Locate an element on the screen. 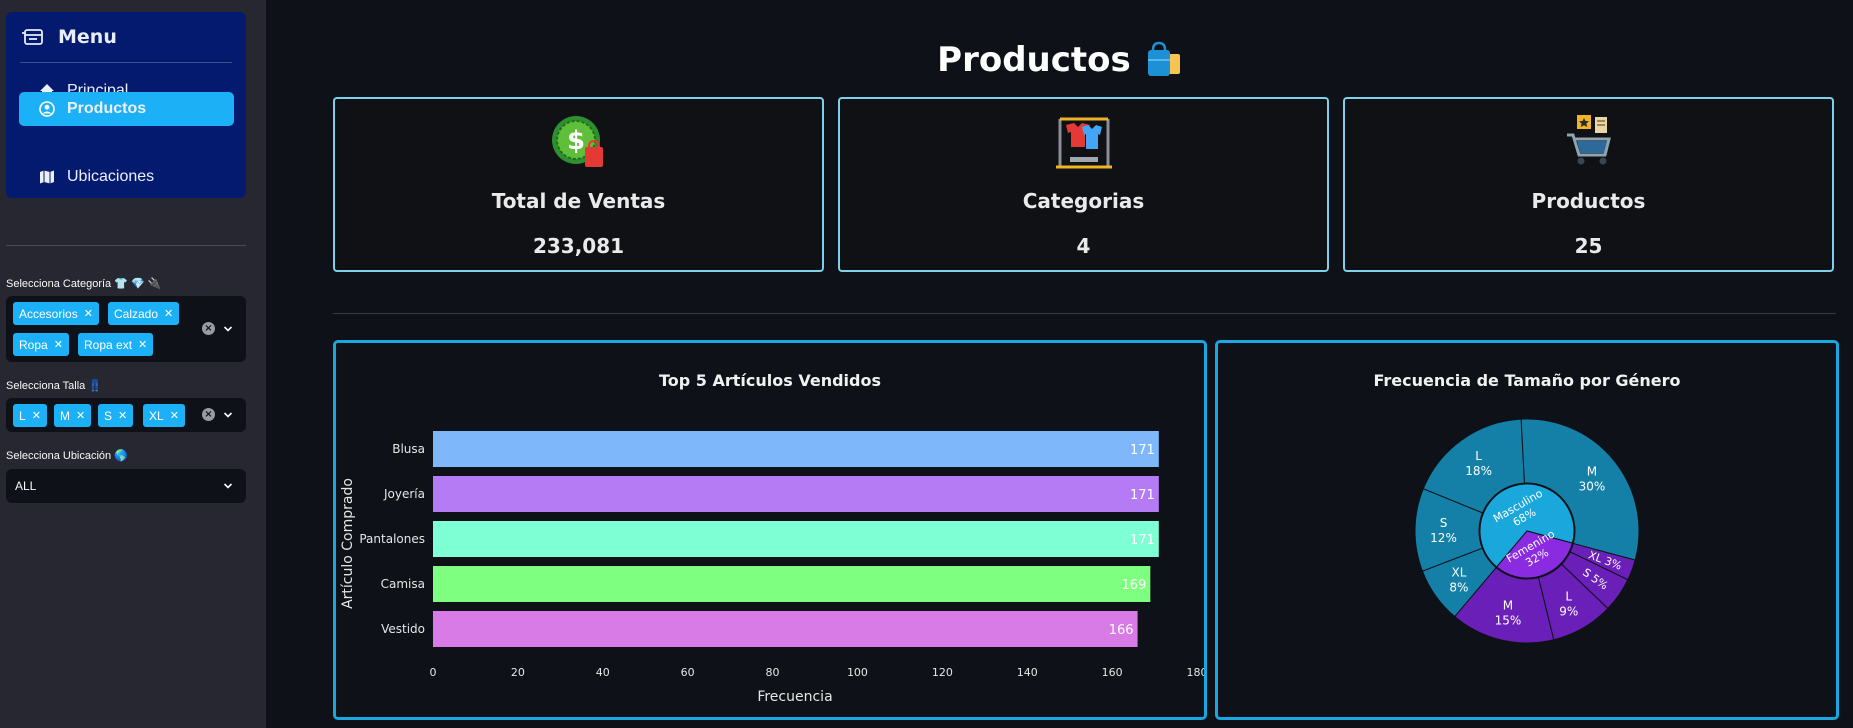 The height and width of the screenshot is (728, 1853). x-tick-label: 120 is located at coordinates (942, 672).